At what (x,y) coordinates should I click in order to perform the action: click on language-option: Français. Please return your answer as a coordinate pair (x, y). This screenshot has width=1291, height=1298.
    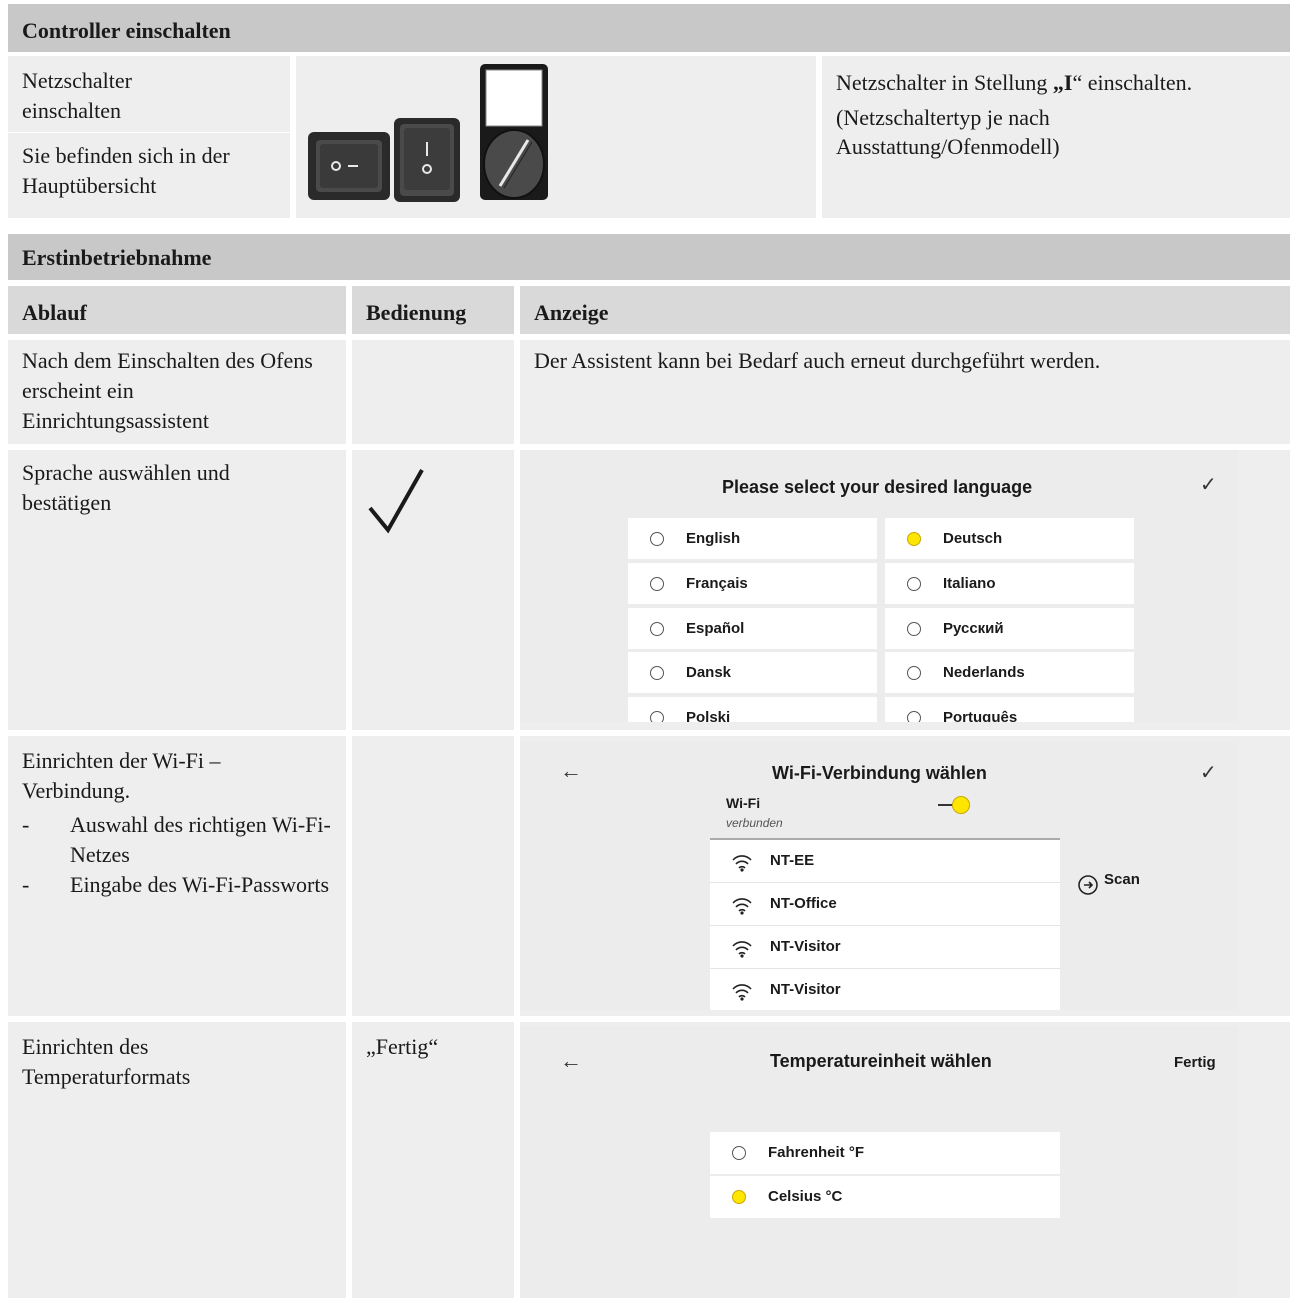
    Looking at the image, I should click on (752, 583).